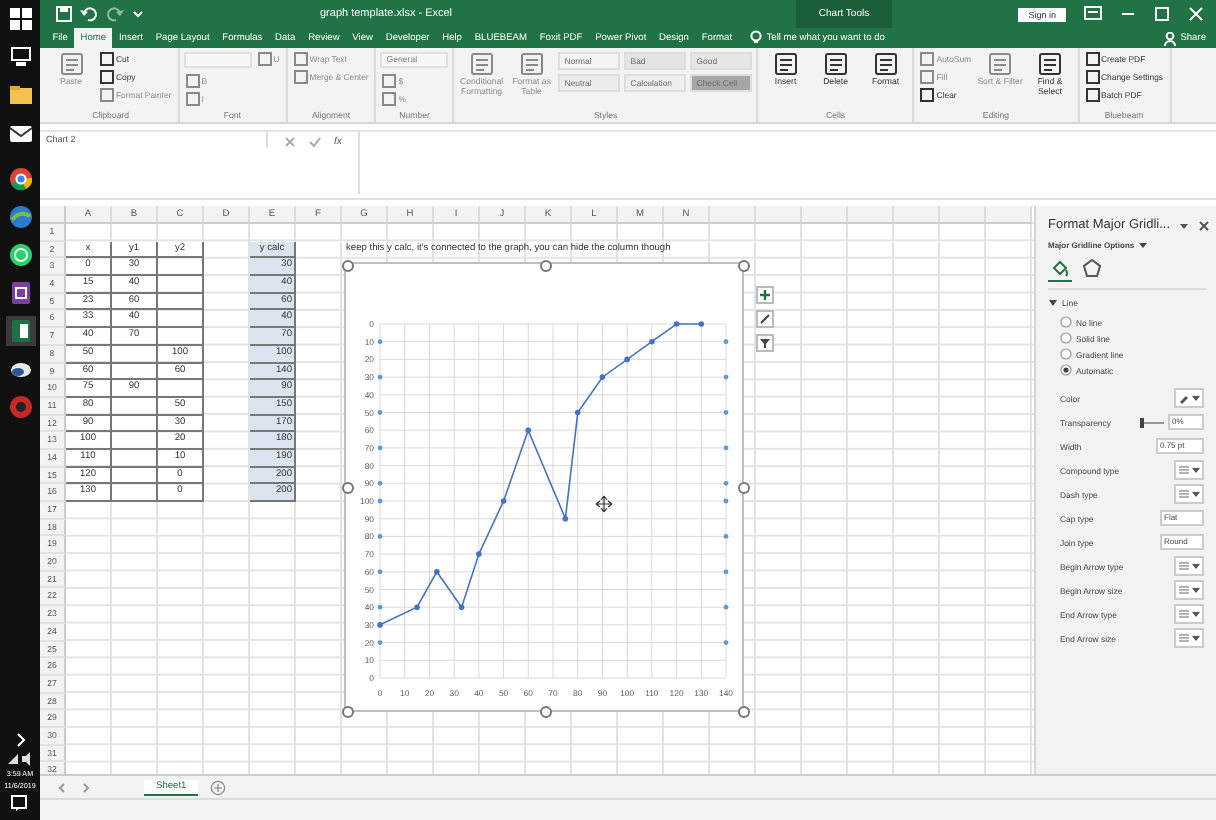 The width and height of the screenshot is (1216, 820). Describe the element at coordinates (756, 38) in the screenshot. I see `lightbulb-icon` at that location.